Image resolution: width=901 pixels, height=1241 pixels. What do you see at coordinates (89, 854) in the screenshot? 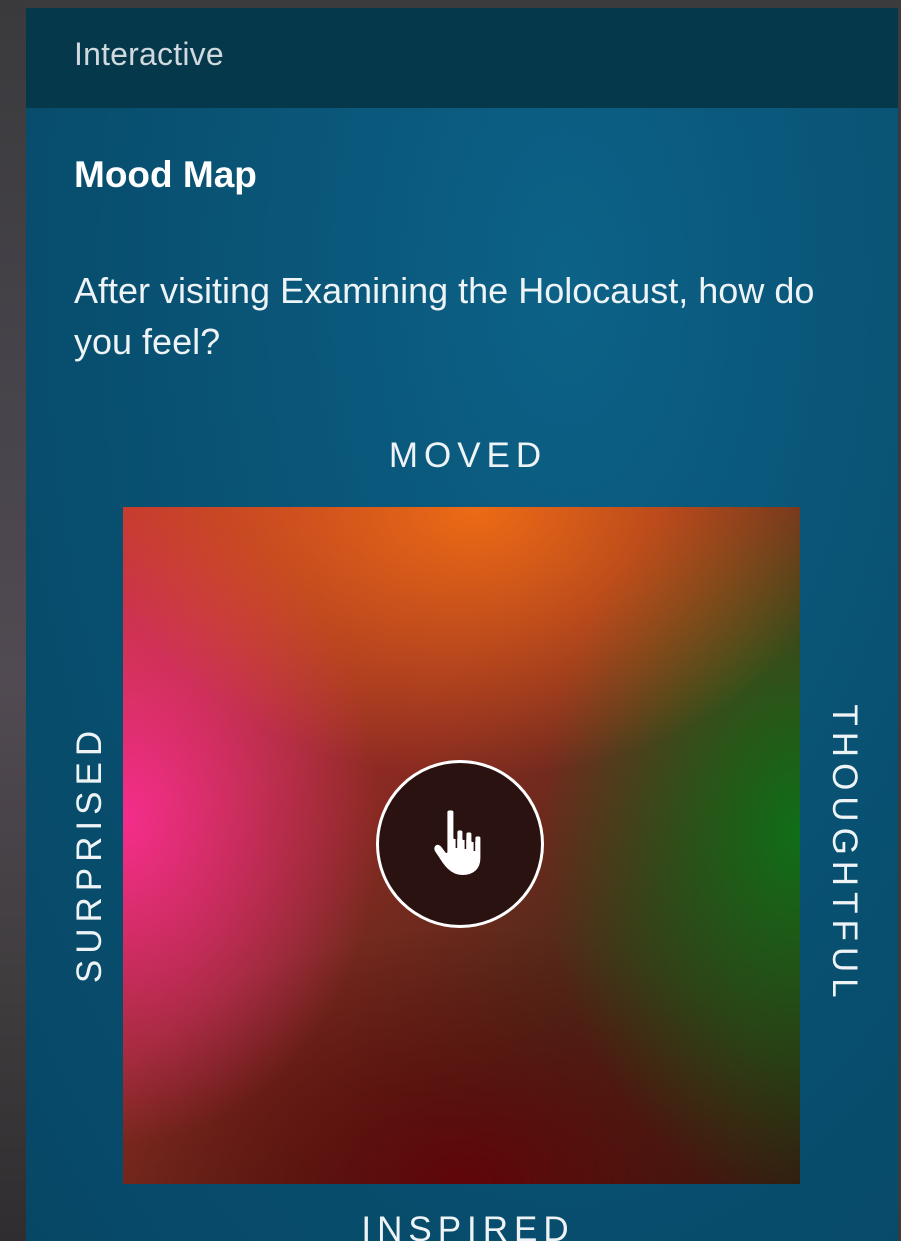
I see `axis-label-surprised: SURPRISED` at bounding box center [89, 854].